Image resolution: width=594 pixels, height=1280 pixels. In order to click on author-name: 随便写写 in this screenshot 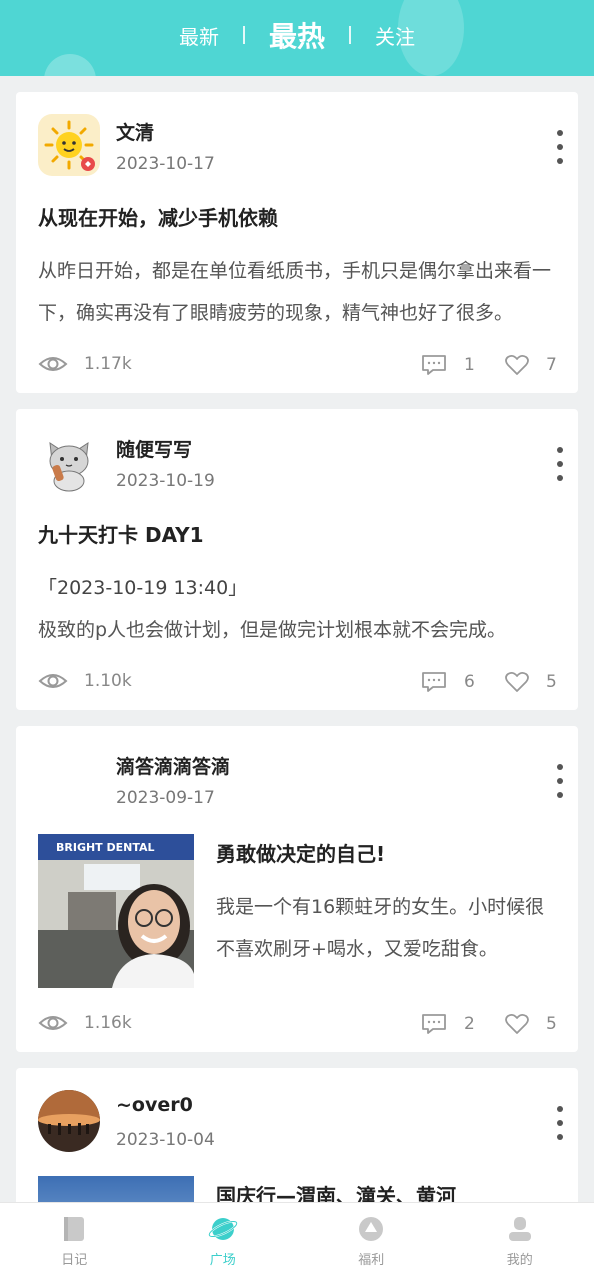, I will do `click(154, 448)`.